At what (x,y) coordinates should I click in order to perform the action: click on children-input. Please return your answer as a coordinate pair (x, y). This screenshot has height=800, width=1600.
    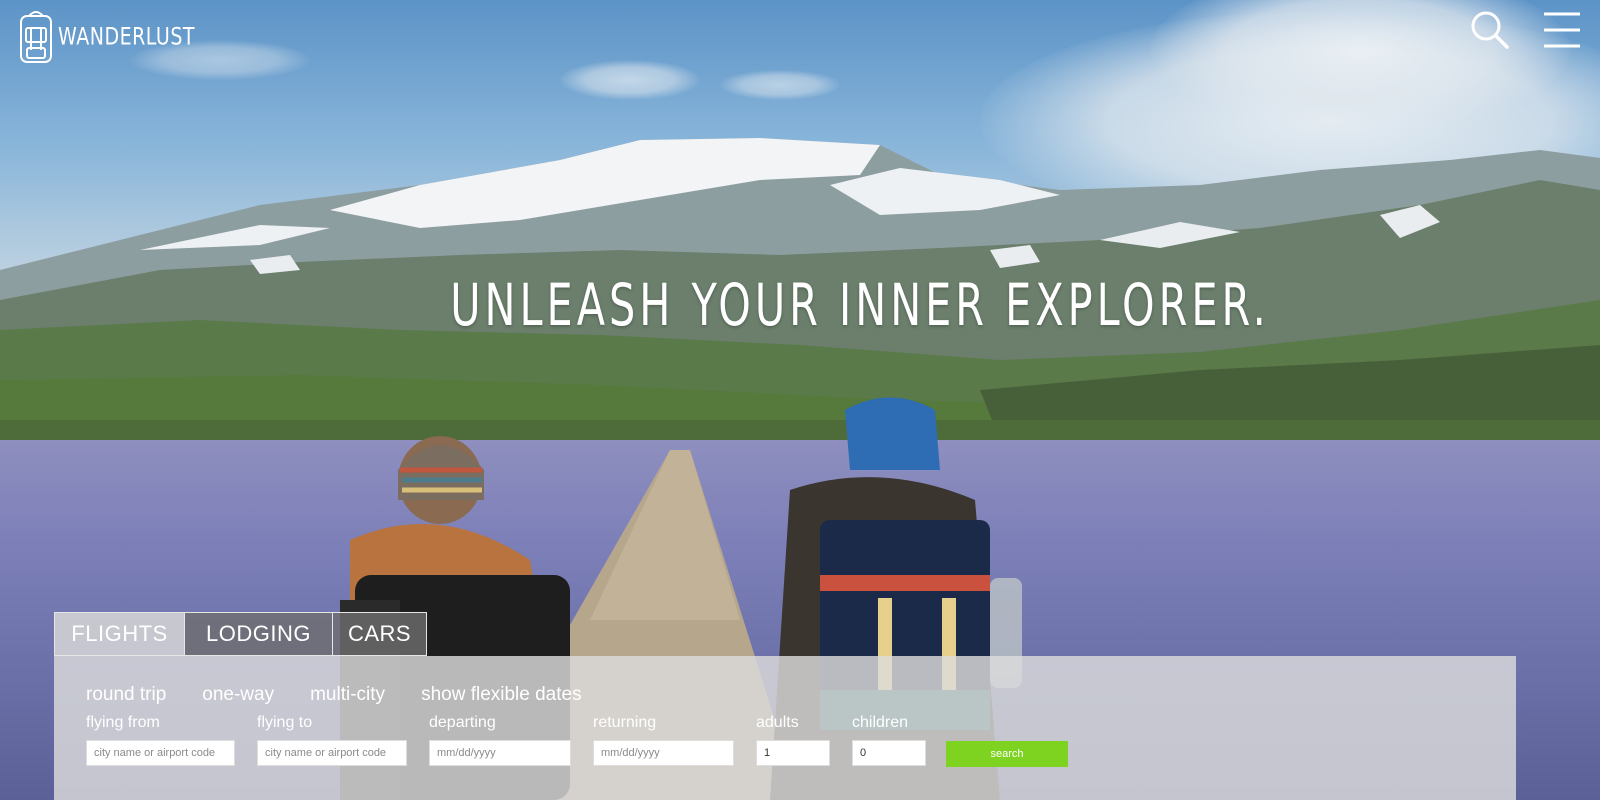
    Looking at the image, I should click on (889, 753).